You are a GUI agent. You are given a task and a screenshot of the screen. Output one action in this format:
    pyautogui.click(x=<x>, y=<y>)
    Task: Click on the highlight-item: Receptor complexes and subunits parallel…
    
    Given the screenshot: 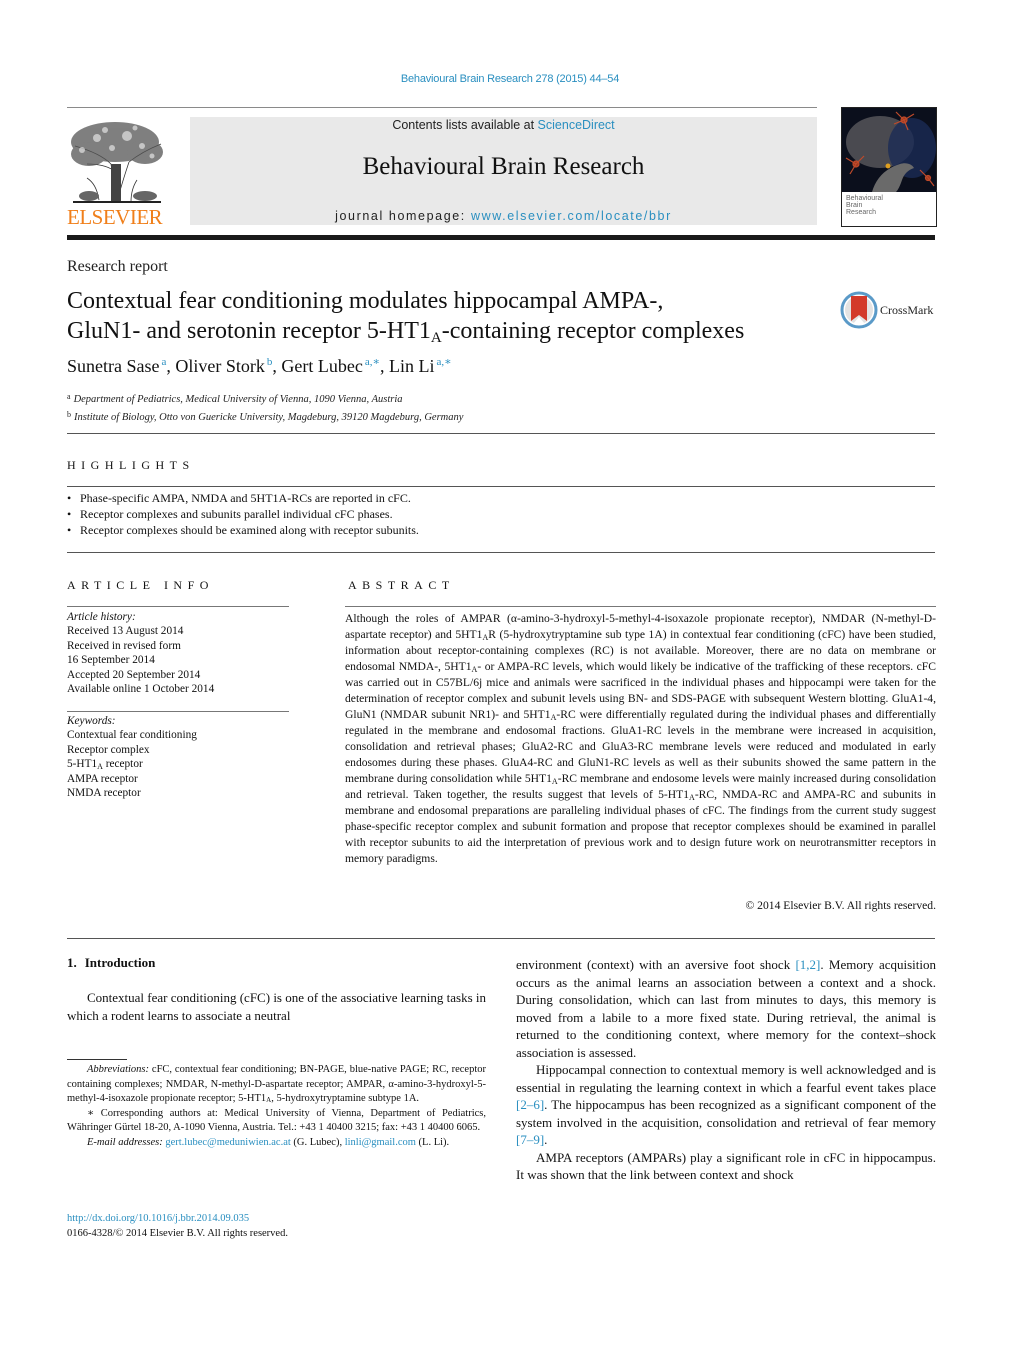 What is the action you would take?
    pyautogui.click(x=502, y=514)
    